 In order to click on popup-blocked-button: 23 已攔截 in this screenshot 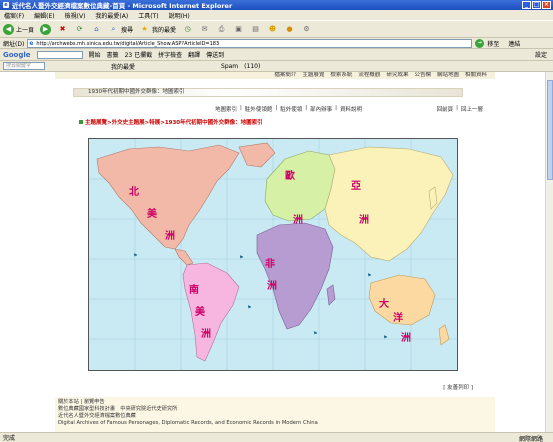, I will do `click(139, 54)`.